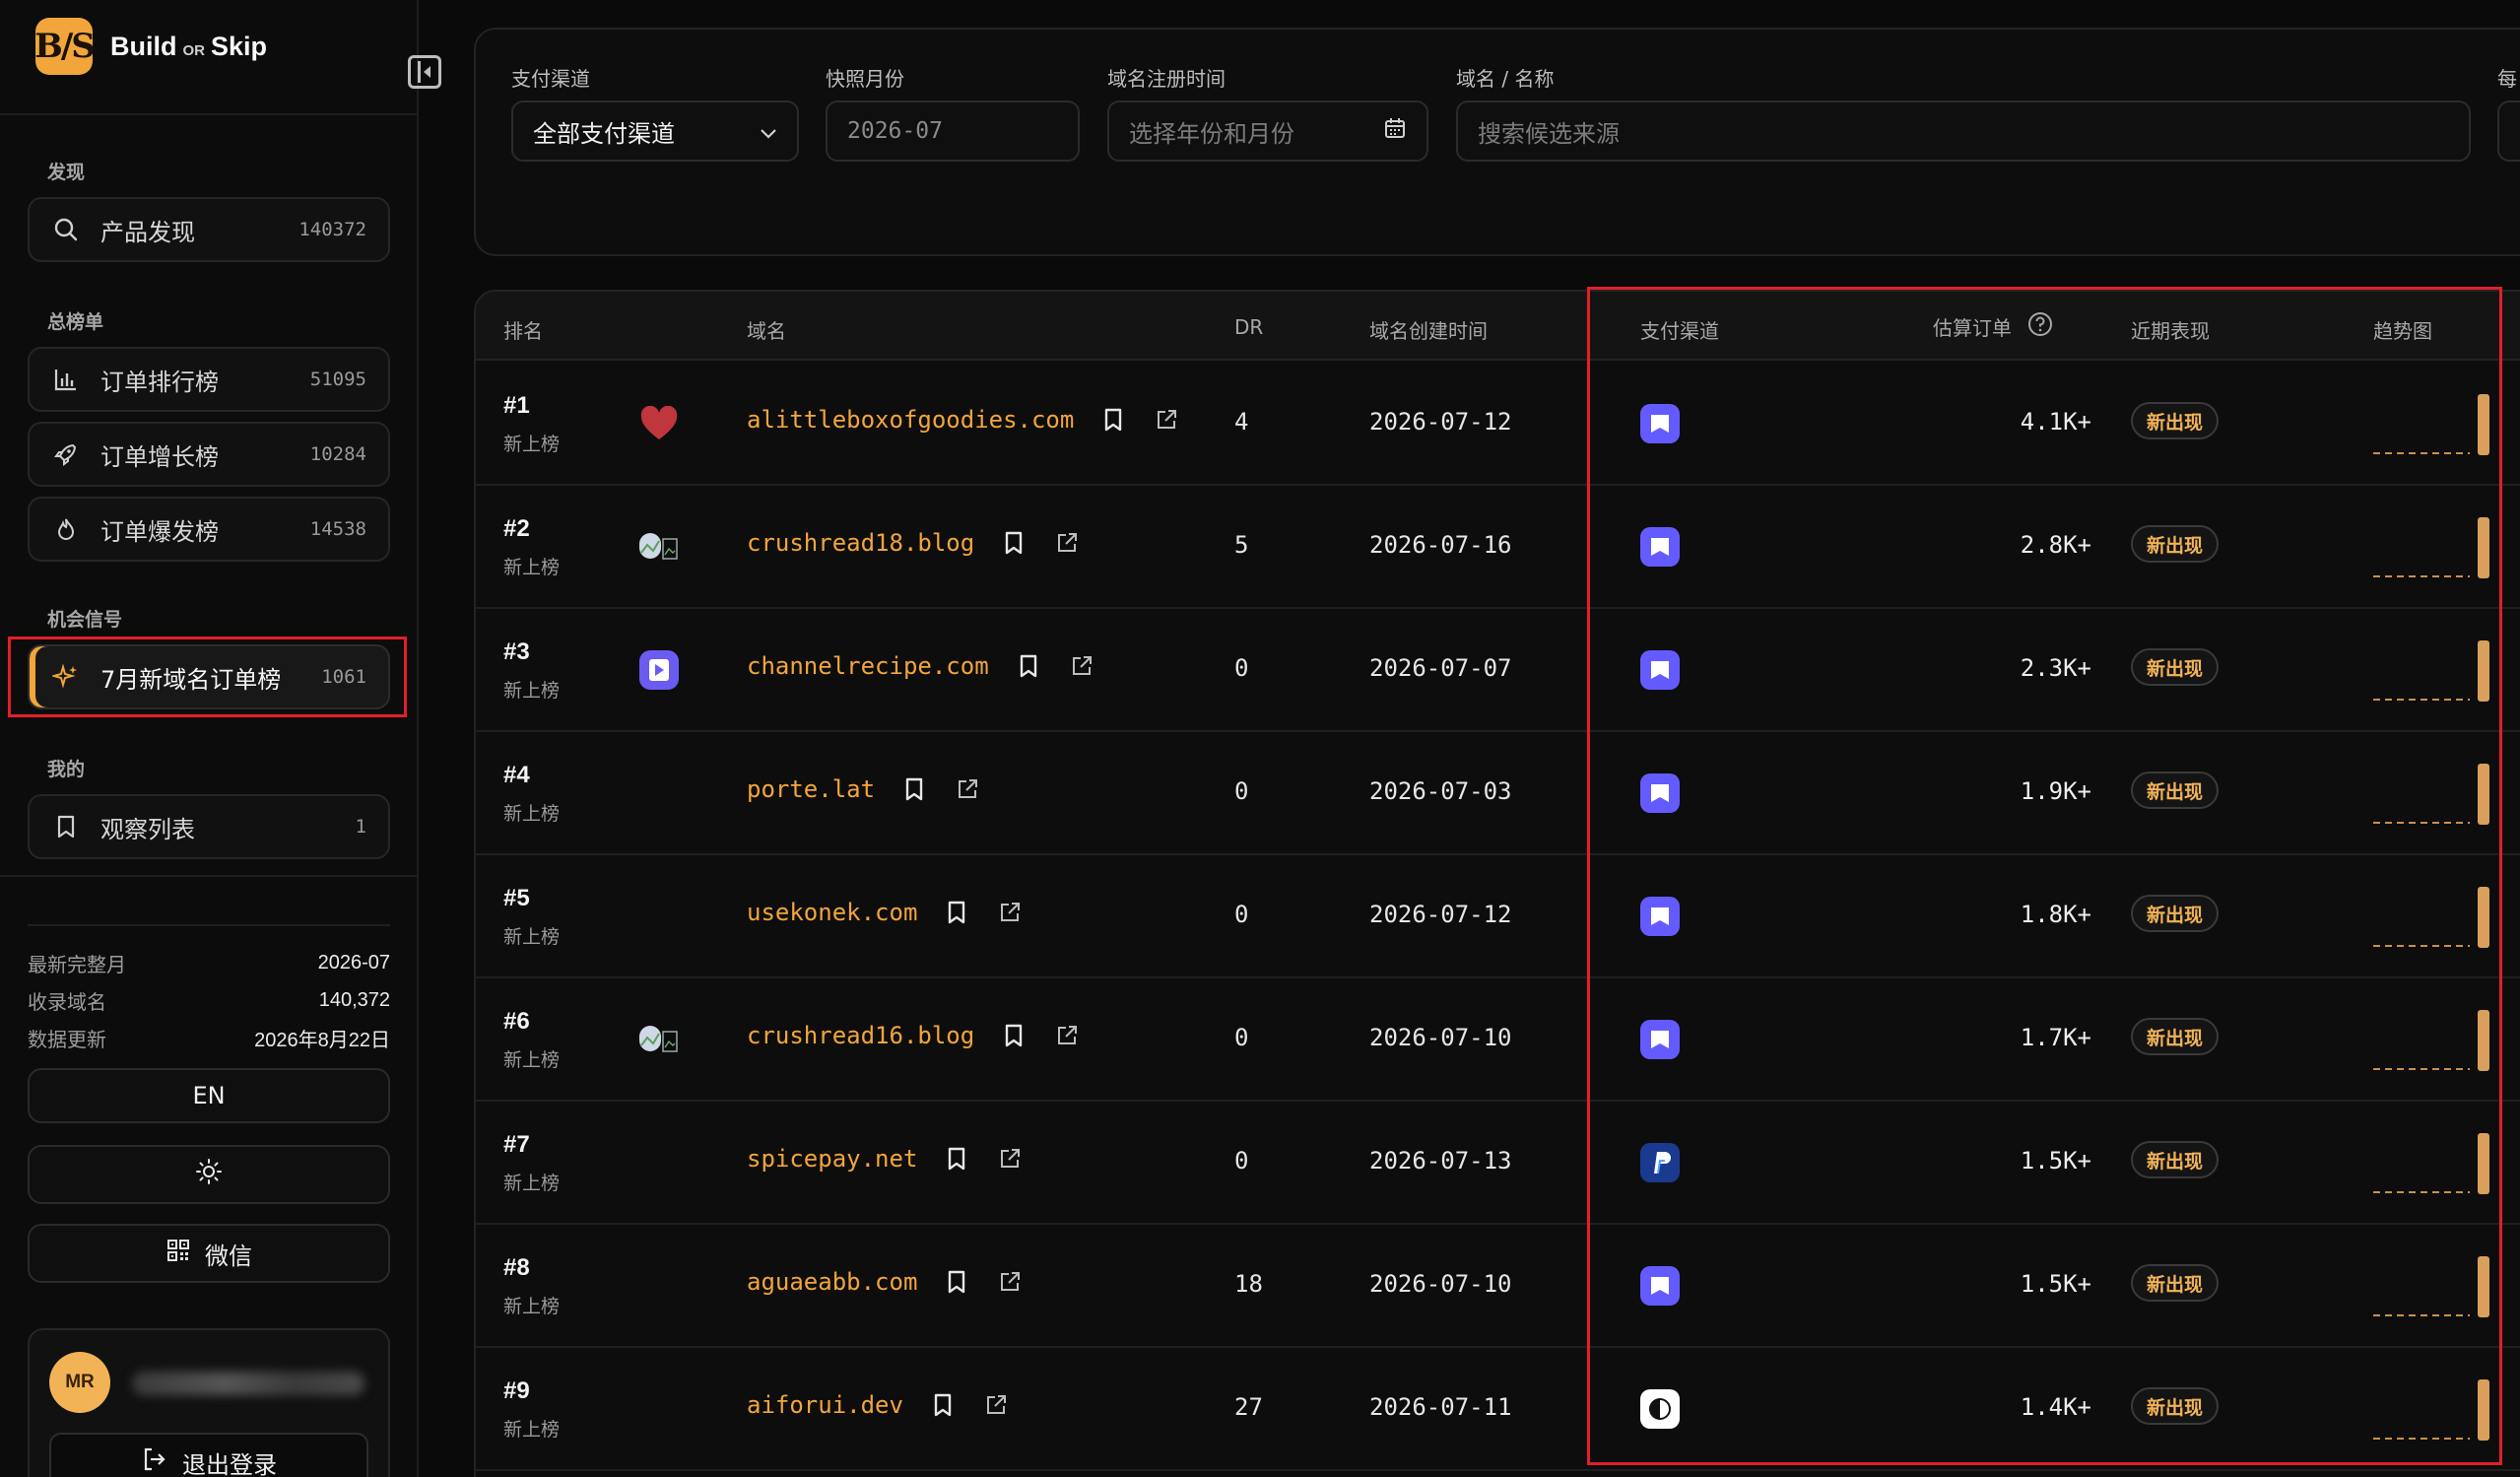  I want to click on table-row: #8 新上榜 aguaeabb.com 18 2026-07-10 1.5K+ 新出现, so click(1498, 1286).